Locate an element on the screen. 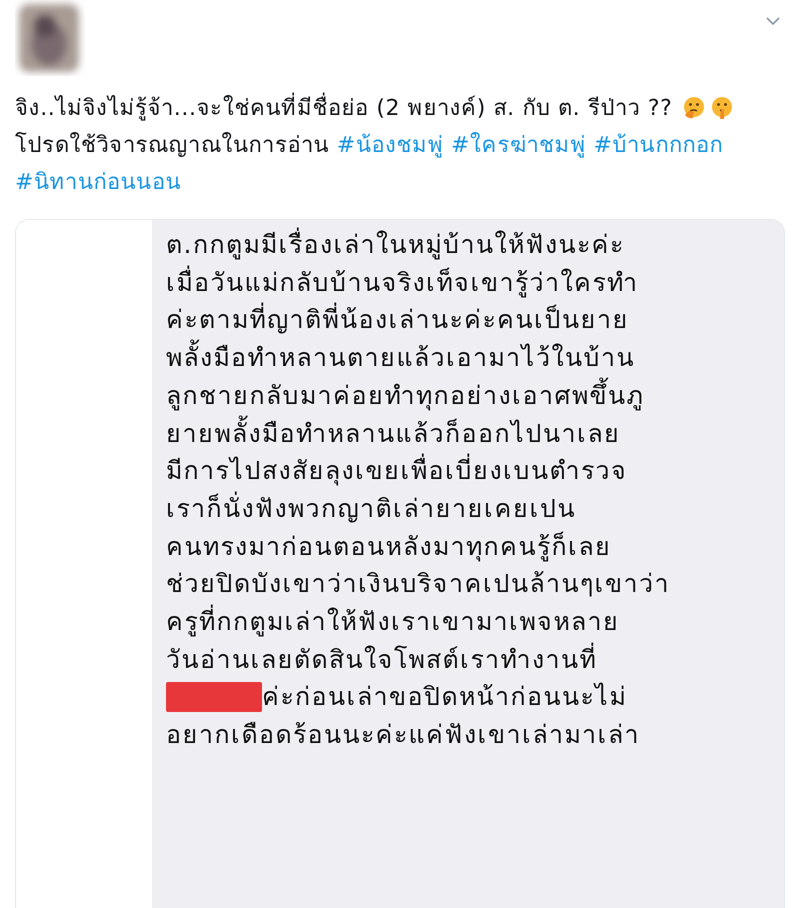 This screenshot has height=908, width=800. handwritten-line: ลูกชายกลับมาค่อยทำทุกอย่างเอาศพขึ้นภู is located at coordinates (405, 395).